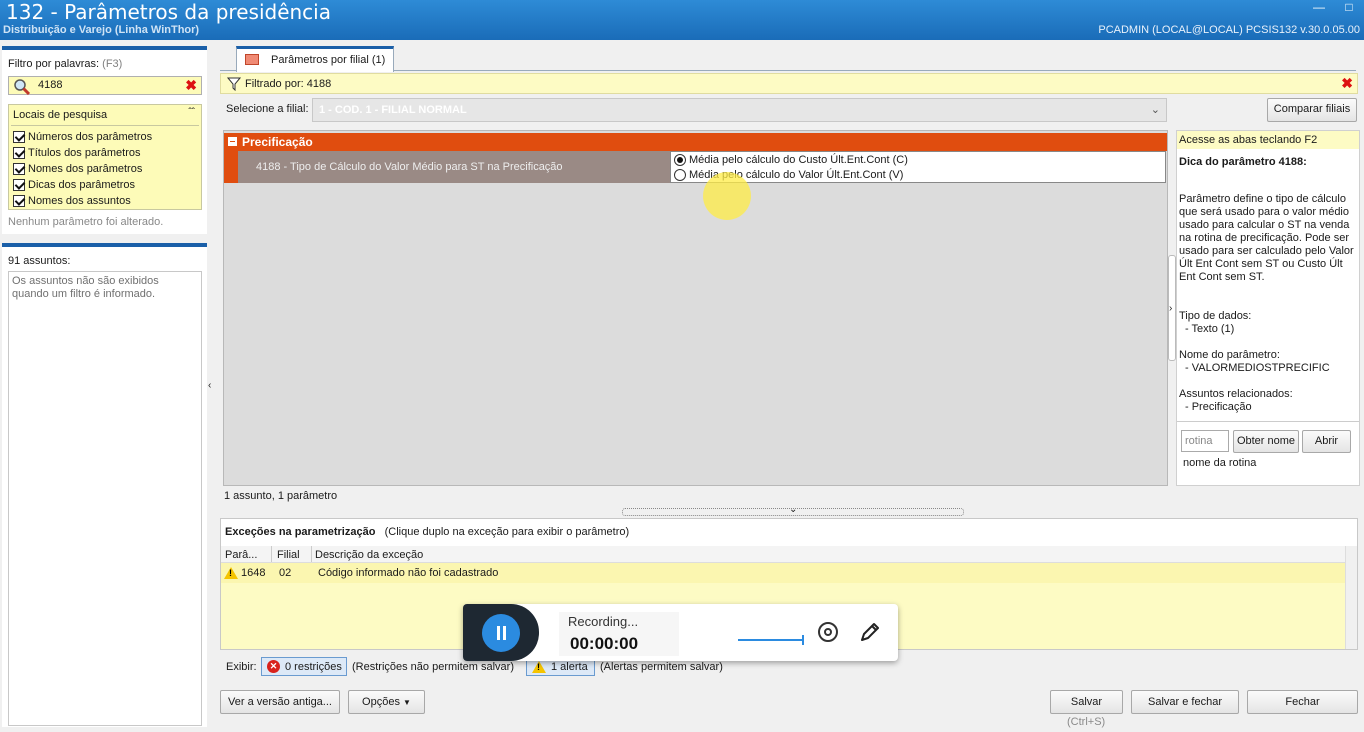  What do you see at coordinates (77, 169) in the screenshot?
I see `location-nomes: Nomes dos parâmetros` at bounding box center [77, 169].